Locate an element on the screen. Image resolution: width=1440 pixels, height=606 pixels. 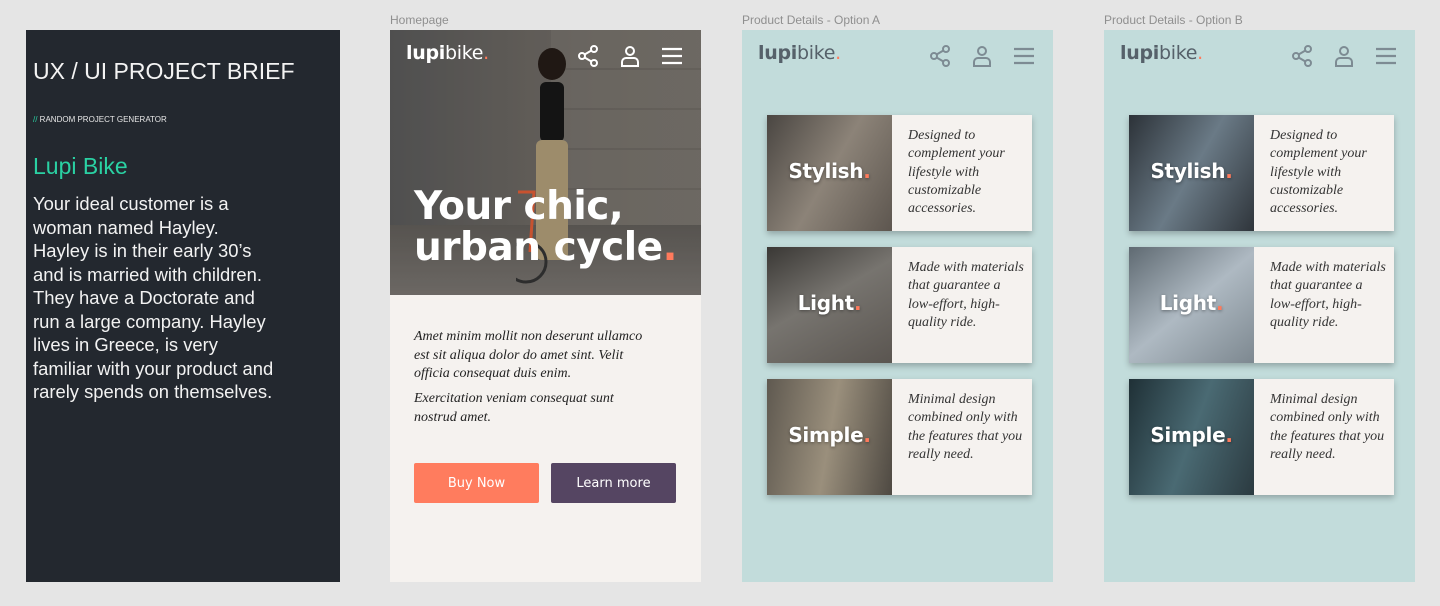
buy-now-button: Buy Now is located at coordinates (476, 483).